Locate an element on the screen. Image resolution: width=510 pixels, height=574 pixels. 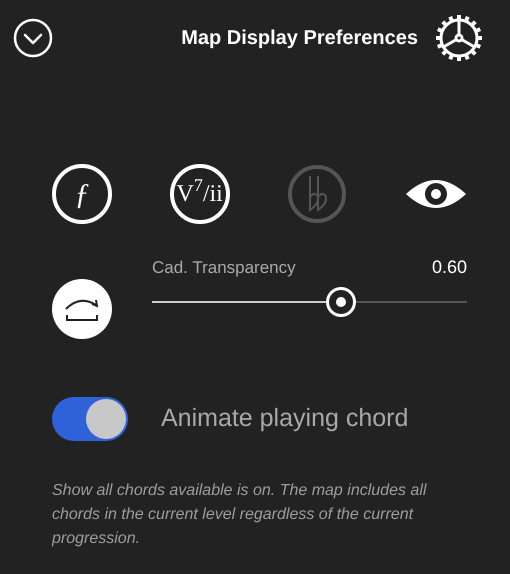
slider-value: 0.60 is located at coordinates (449, 267).